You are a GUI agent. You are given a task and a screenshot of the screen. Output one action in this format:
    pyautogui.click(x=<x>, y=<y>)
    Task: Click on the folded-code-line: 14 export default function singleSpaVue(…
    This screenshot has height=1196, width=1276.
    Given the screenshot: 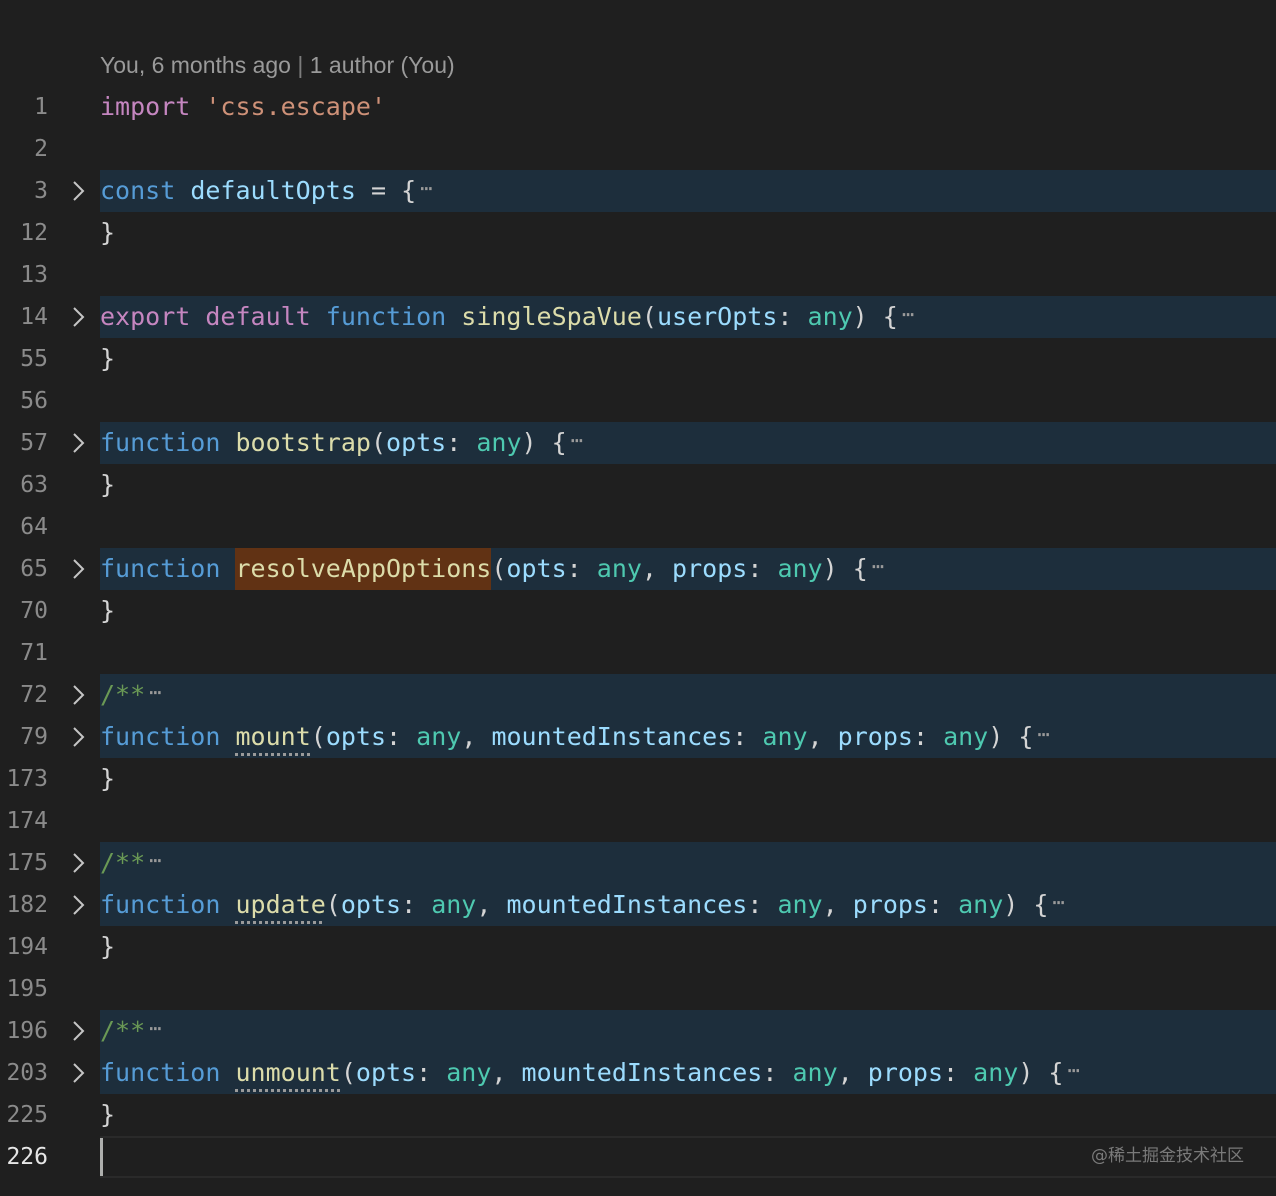 What is the action you would take?
    pyautogui.click(x=638, y=317)
    